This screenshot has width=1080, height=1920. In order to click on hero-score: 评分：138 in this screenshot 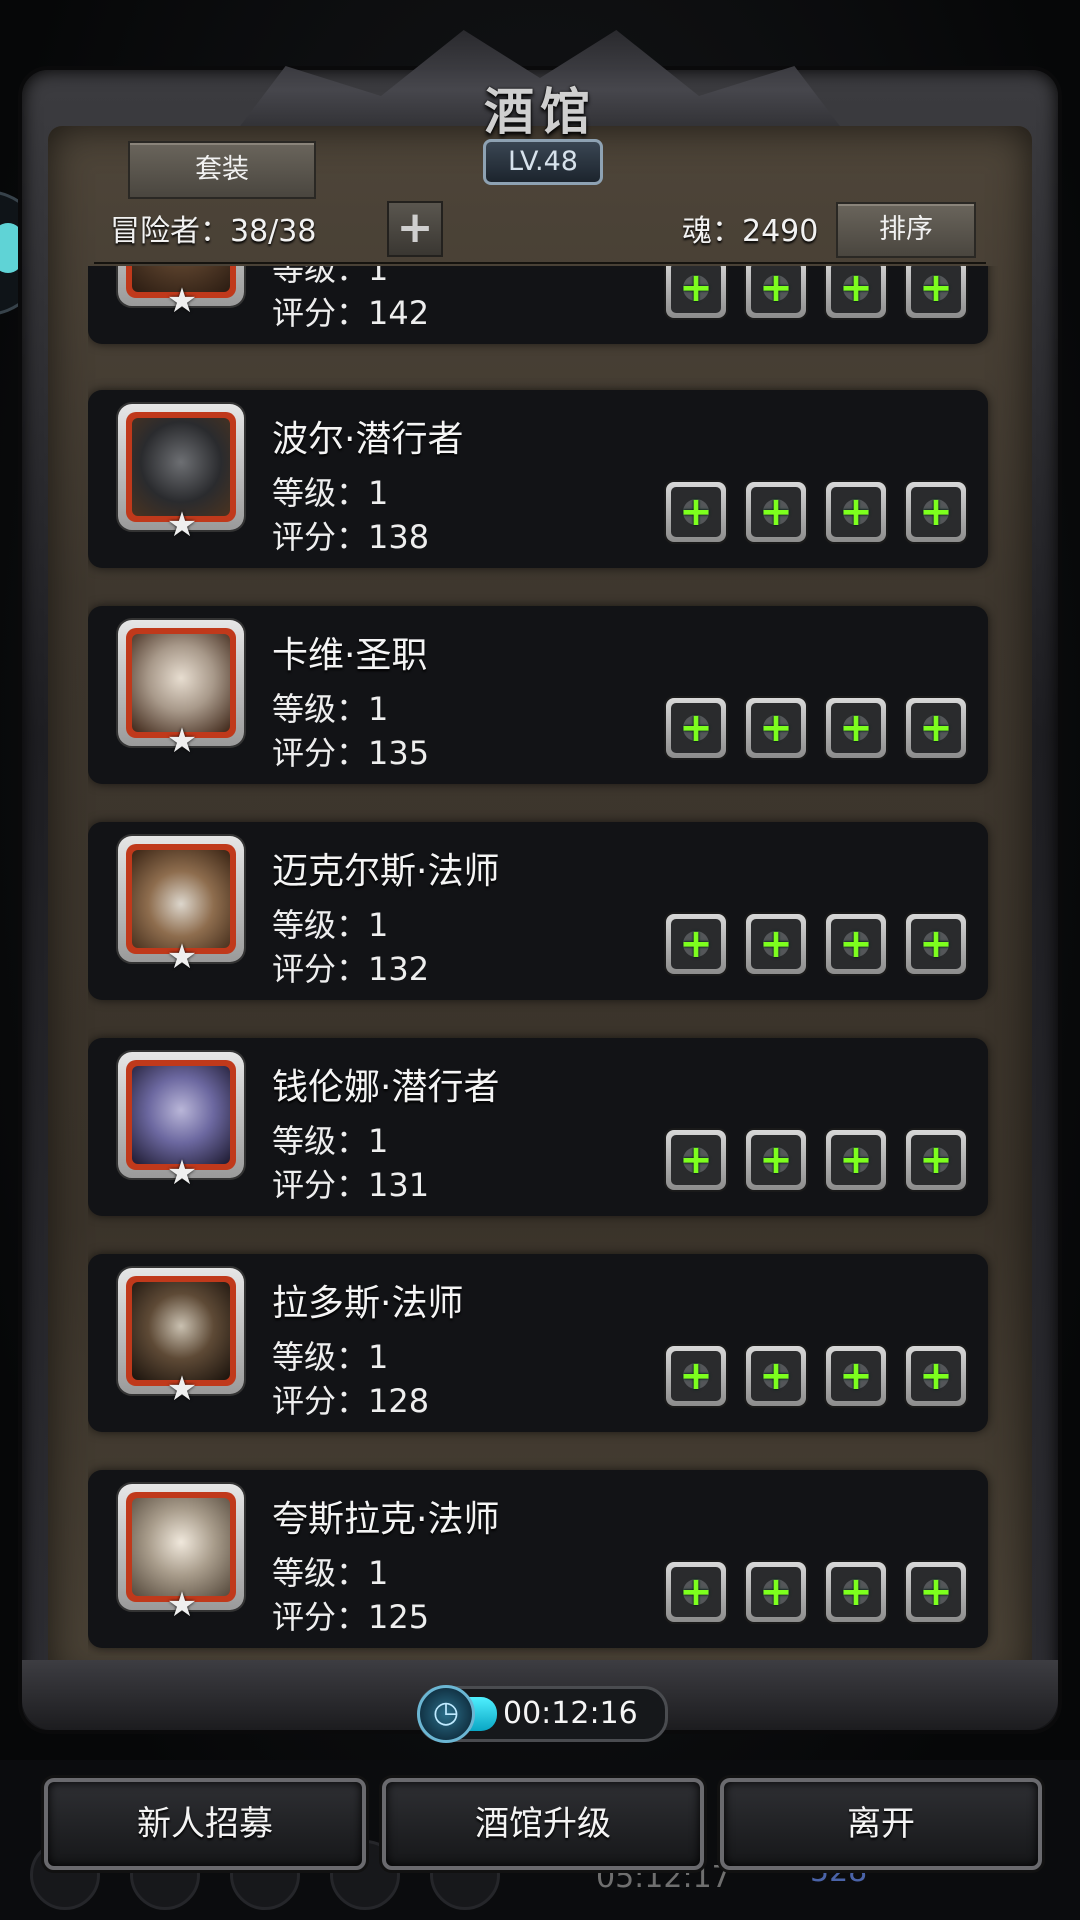, I will do `click(351, 537)`.